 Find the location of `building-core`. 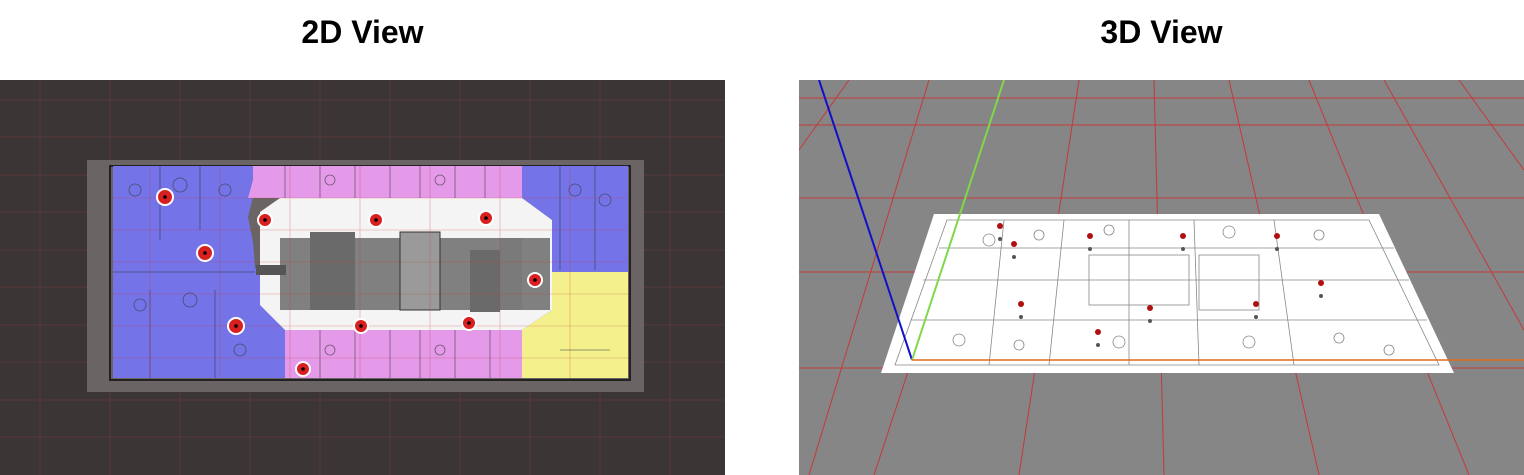

building-core is located at coordinates (403, 271).